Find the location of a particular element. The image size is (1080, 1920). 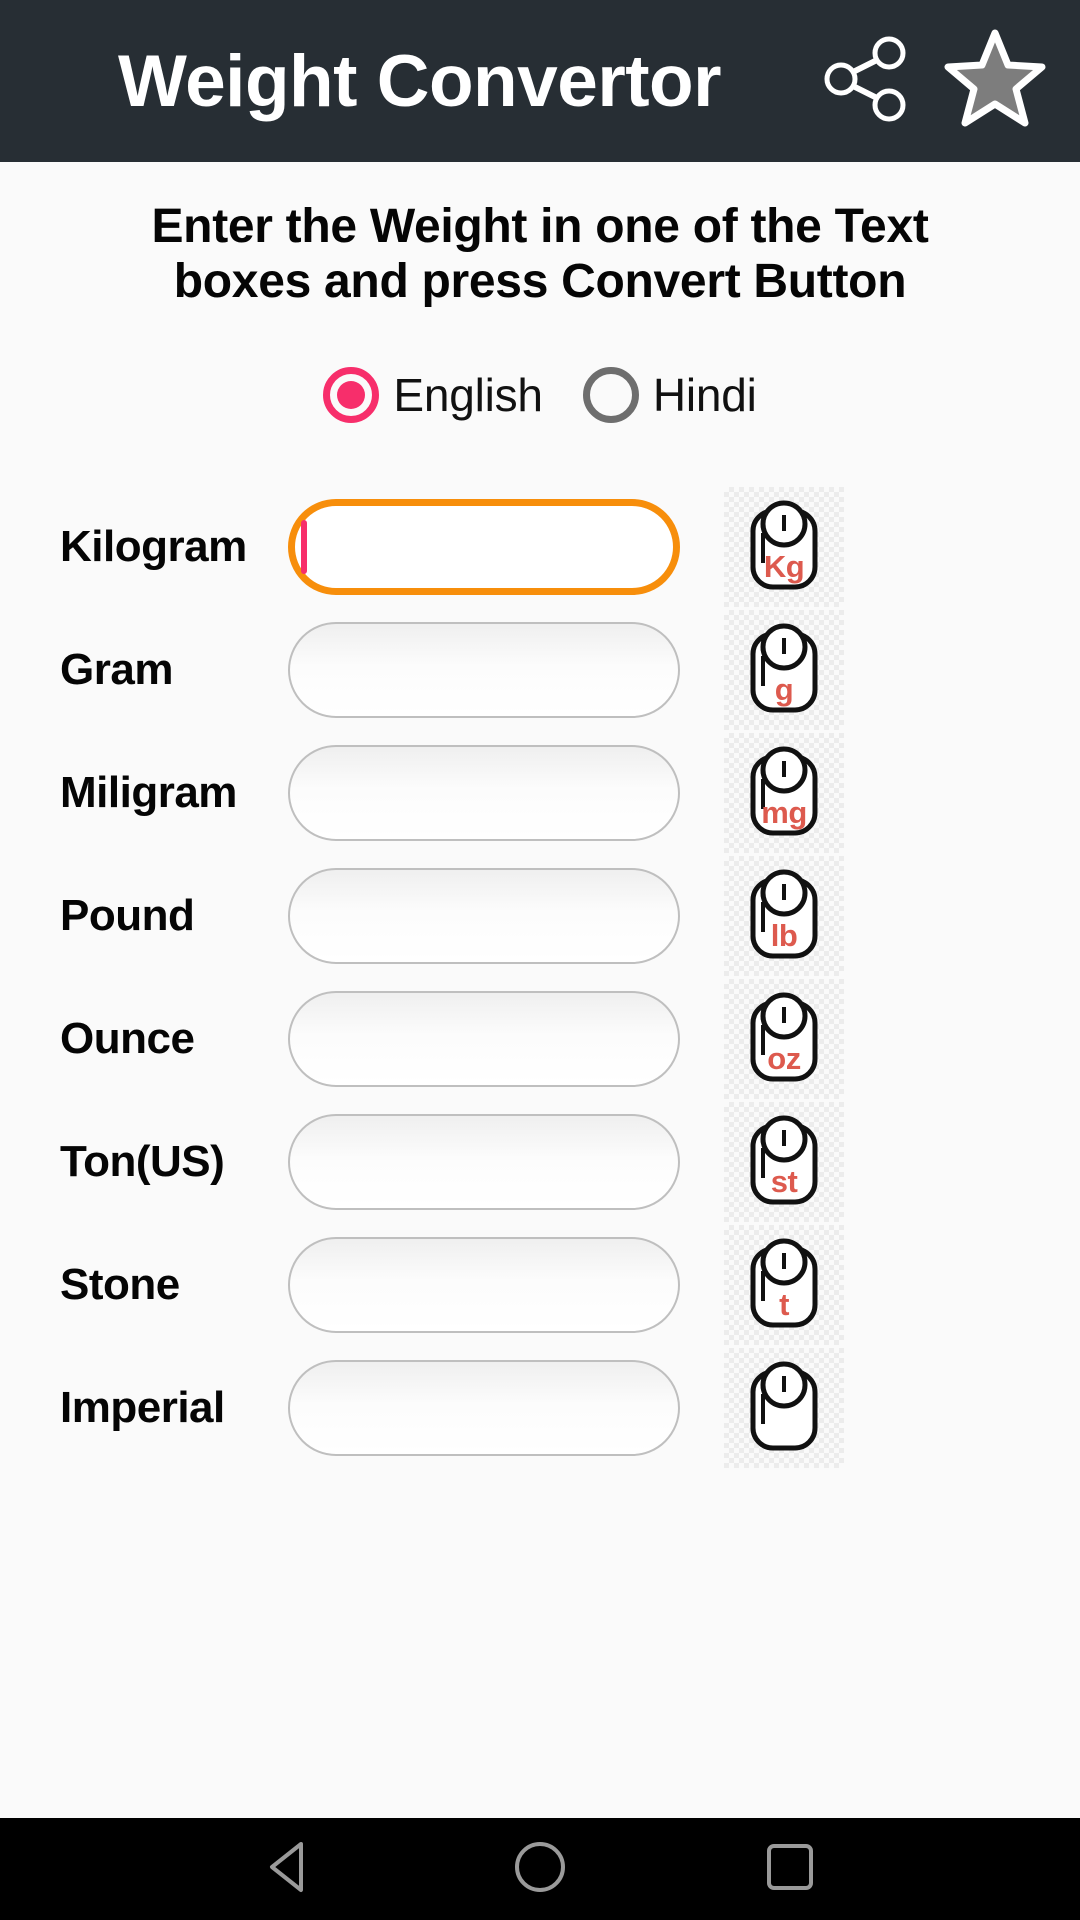

android-recents-button is located at coordinates (790, 1869).